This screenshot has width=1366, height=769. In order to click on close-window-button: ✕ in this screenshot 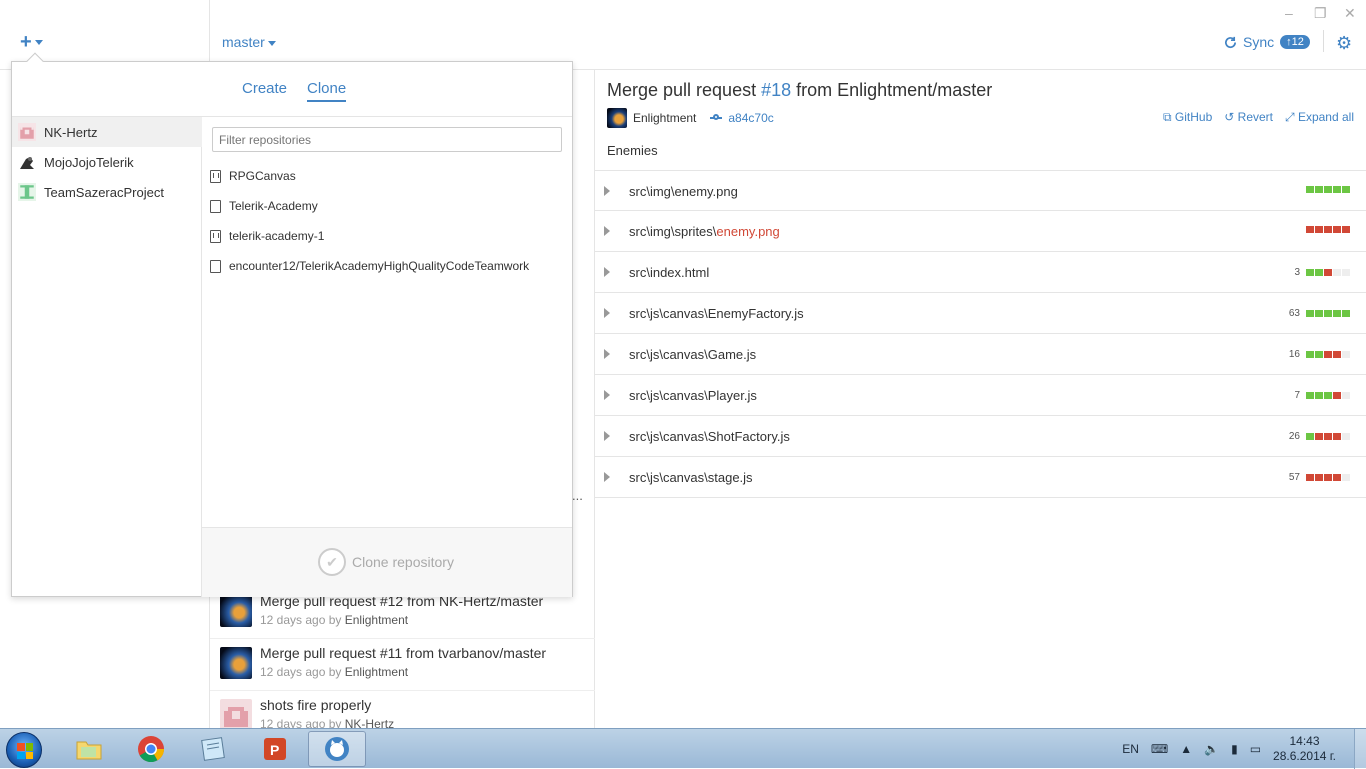, I will do `click(1350, 13)`.